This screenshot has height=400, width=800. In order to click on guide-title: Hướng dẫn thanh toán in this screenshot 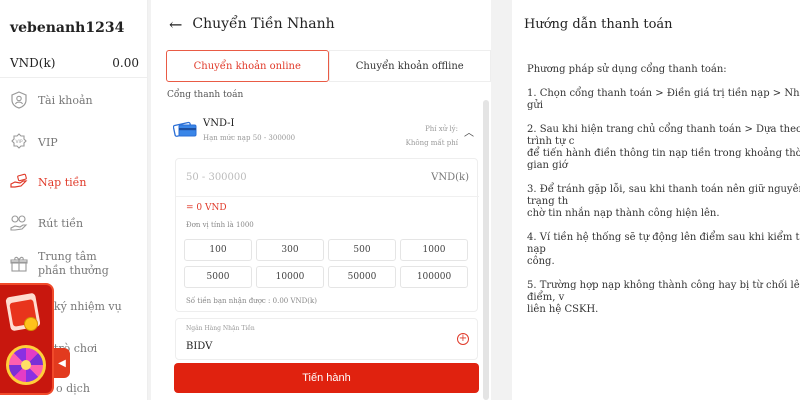, I will do `click(598, 24)`.